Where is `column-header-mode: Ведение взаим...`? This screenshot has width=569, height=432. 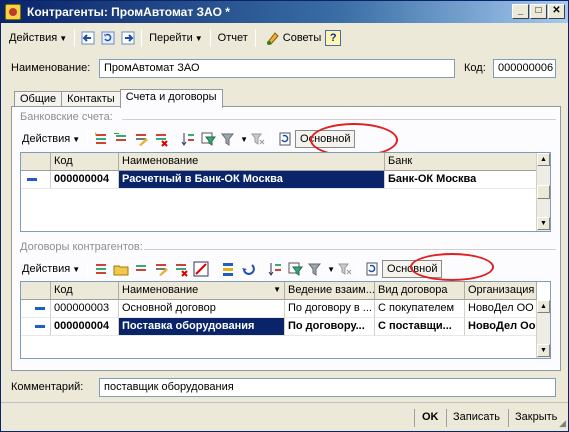 column-header-mode: Ведение взаим... is located at coordinates (330, 291).